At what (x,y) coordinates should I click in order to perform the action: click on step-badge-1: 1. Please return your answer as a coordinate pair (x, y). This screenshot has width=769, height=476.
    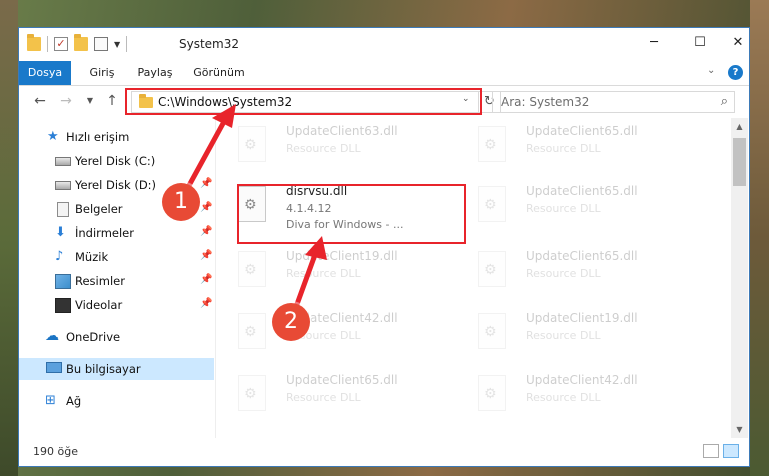
    Looking at the image, I should click on (181, 202).